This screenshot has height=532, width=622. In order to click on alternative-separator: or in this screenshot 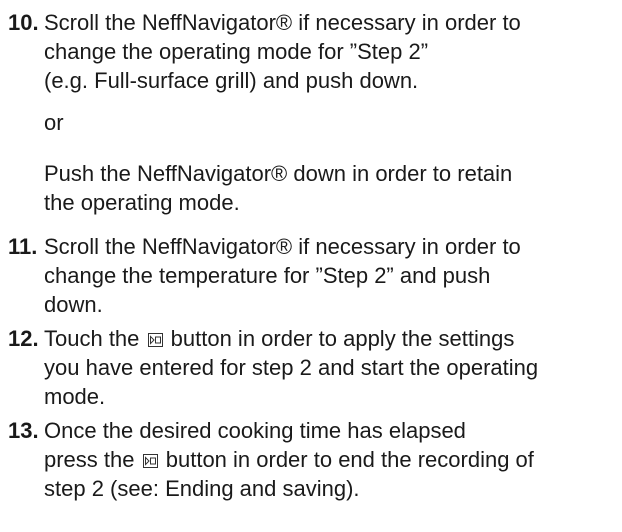, I will do `click(54, 122)`.